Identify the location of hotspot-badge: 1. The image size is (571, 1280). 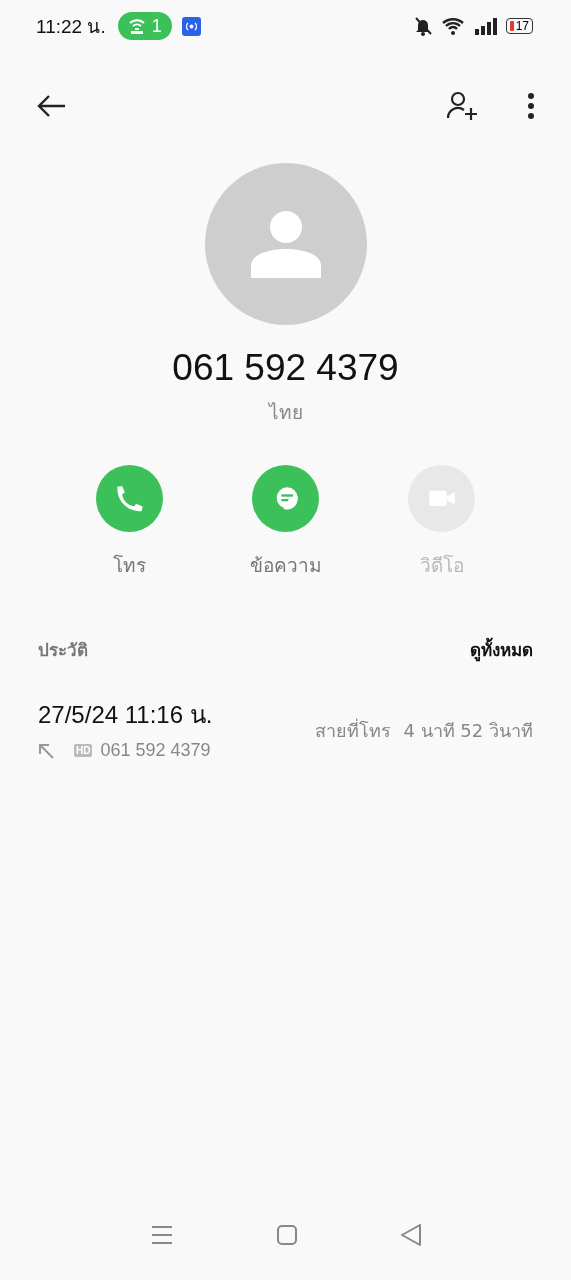
(144, 26).